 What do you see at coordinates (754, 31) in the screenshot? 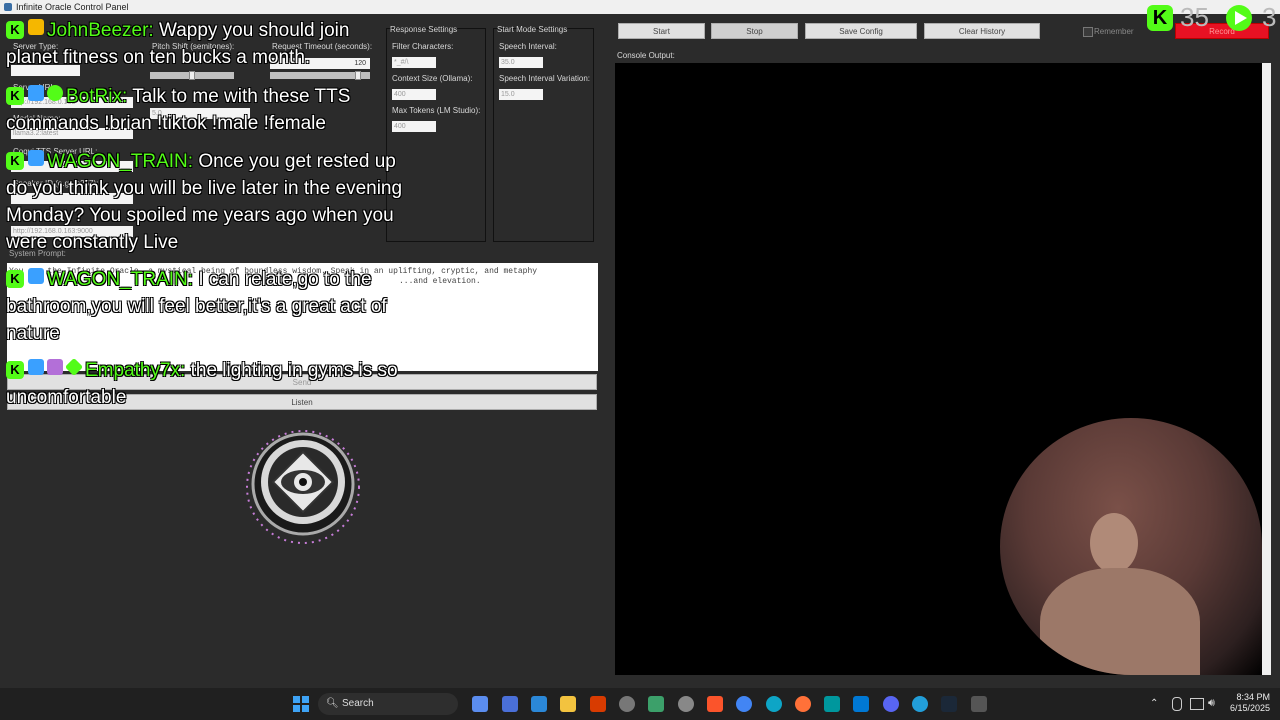
I see `stop-button: Stop` at bounding box center [754, 31].